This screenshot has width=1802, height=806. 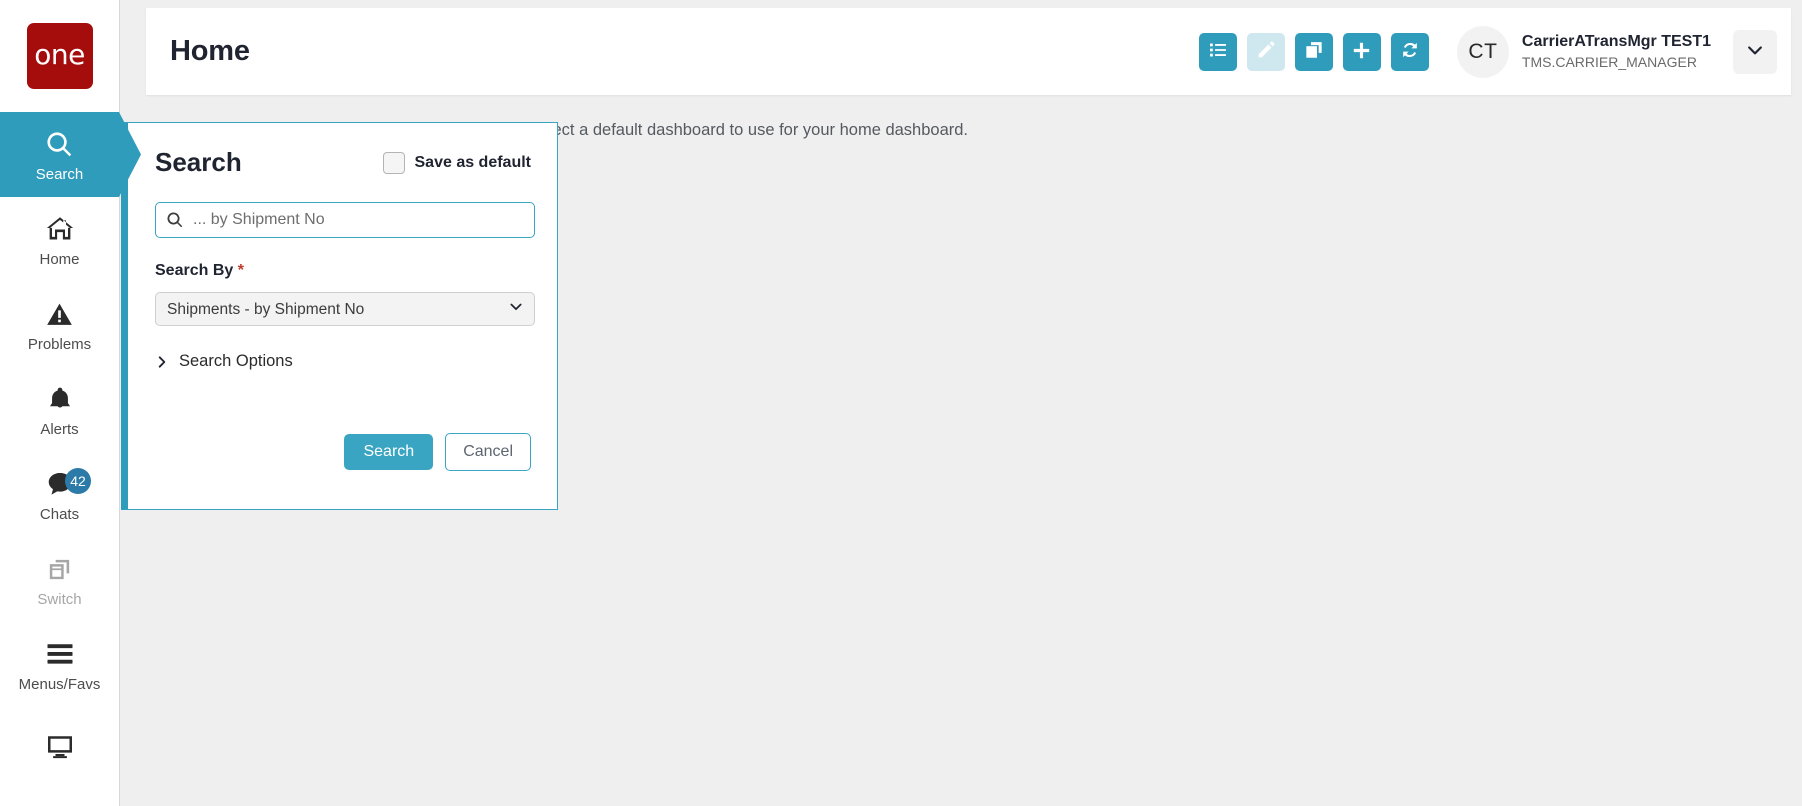 I want to click on refresh-button, so click(x=1409, y=51).